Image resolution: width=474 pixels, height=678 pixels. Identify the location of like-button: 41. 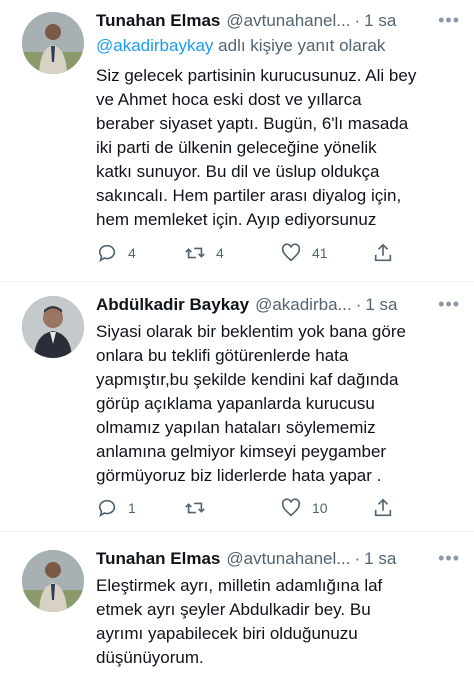
(304, 253).